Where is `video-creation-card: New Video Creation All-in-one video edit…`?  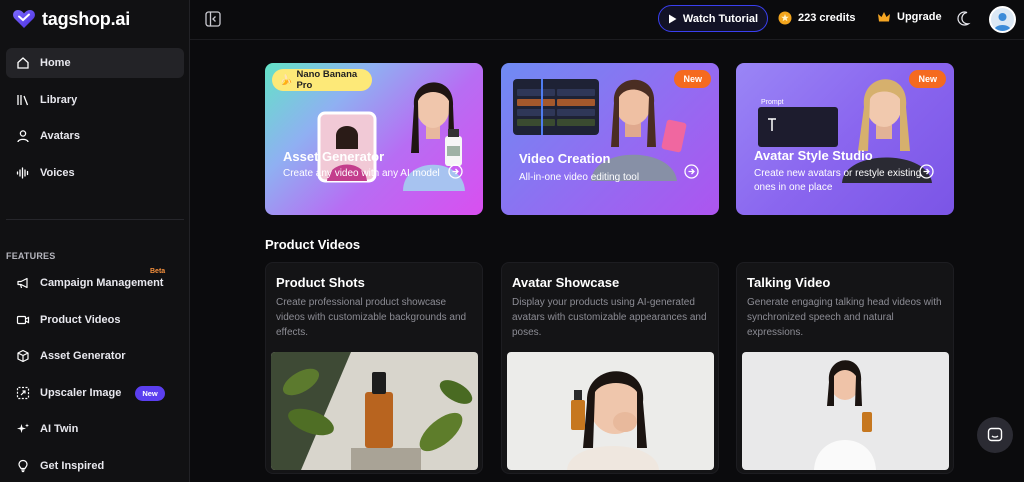
video-creation-card: New Video Creation All-in-one video edit… is located at coordinates (610, 139).